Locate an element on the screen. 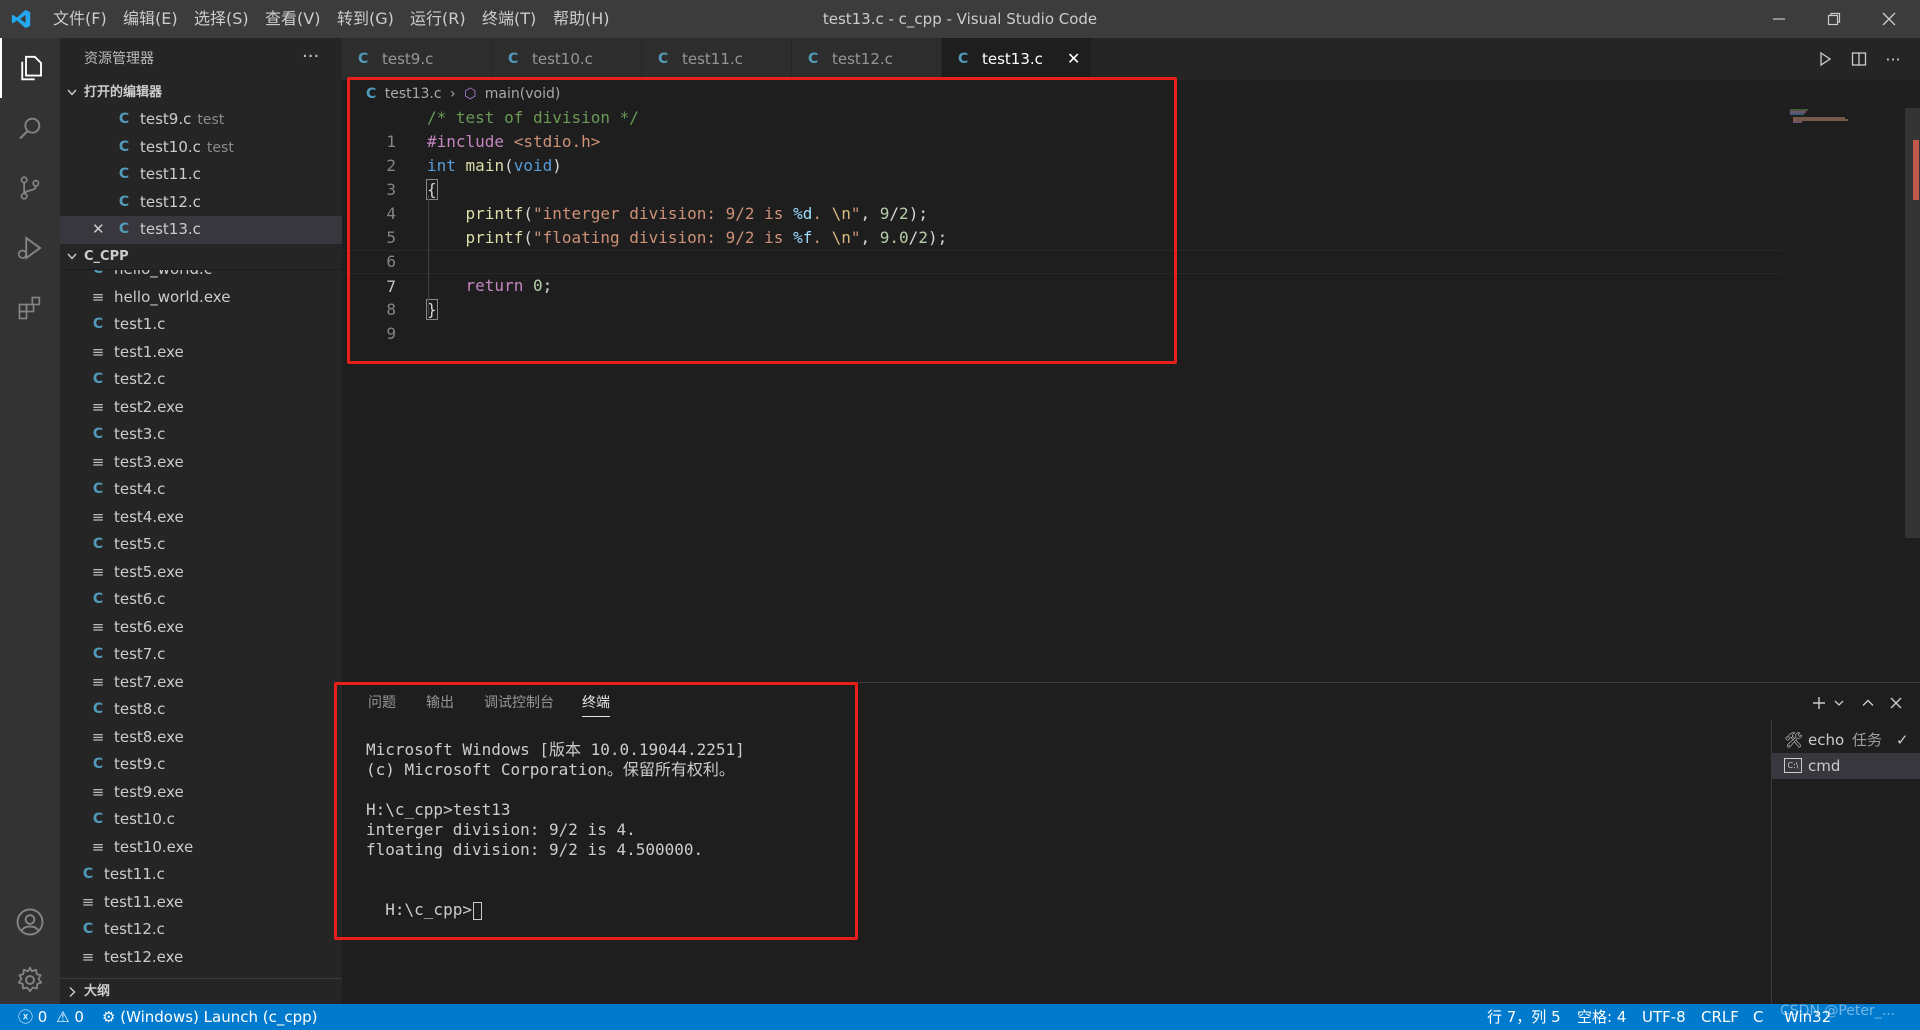  manage-button is located at coordinates (30, 980).